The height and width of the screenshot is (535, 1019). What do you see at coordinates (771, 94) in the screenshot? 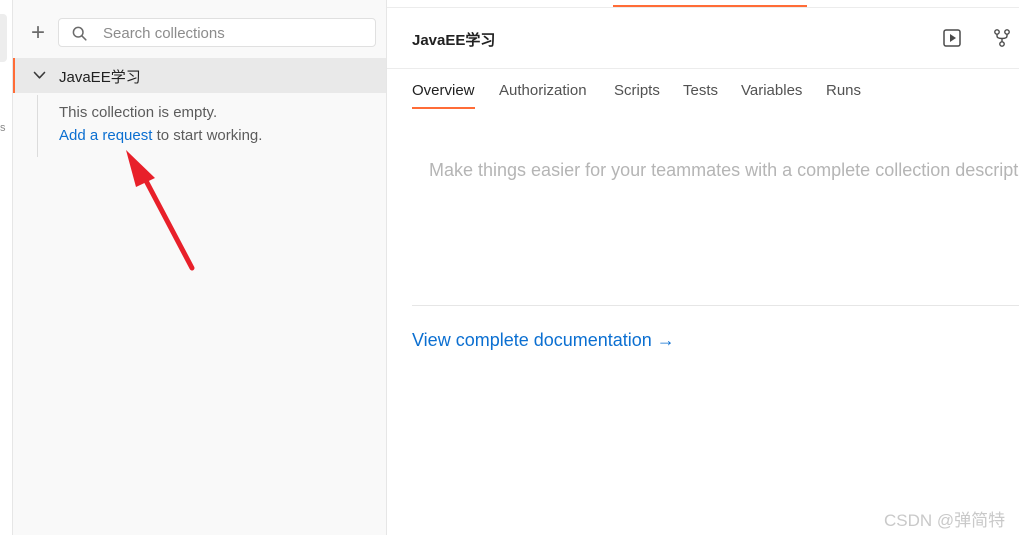
I see `tab-variables: Variables` at bounding box center [771, 94].